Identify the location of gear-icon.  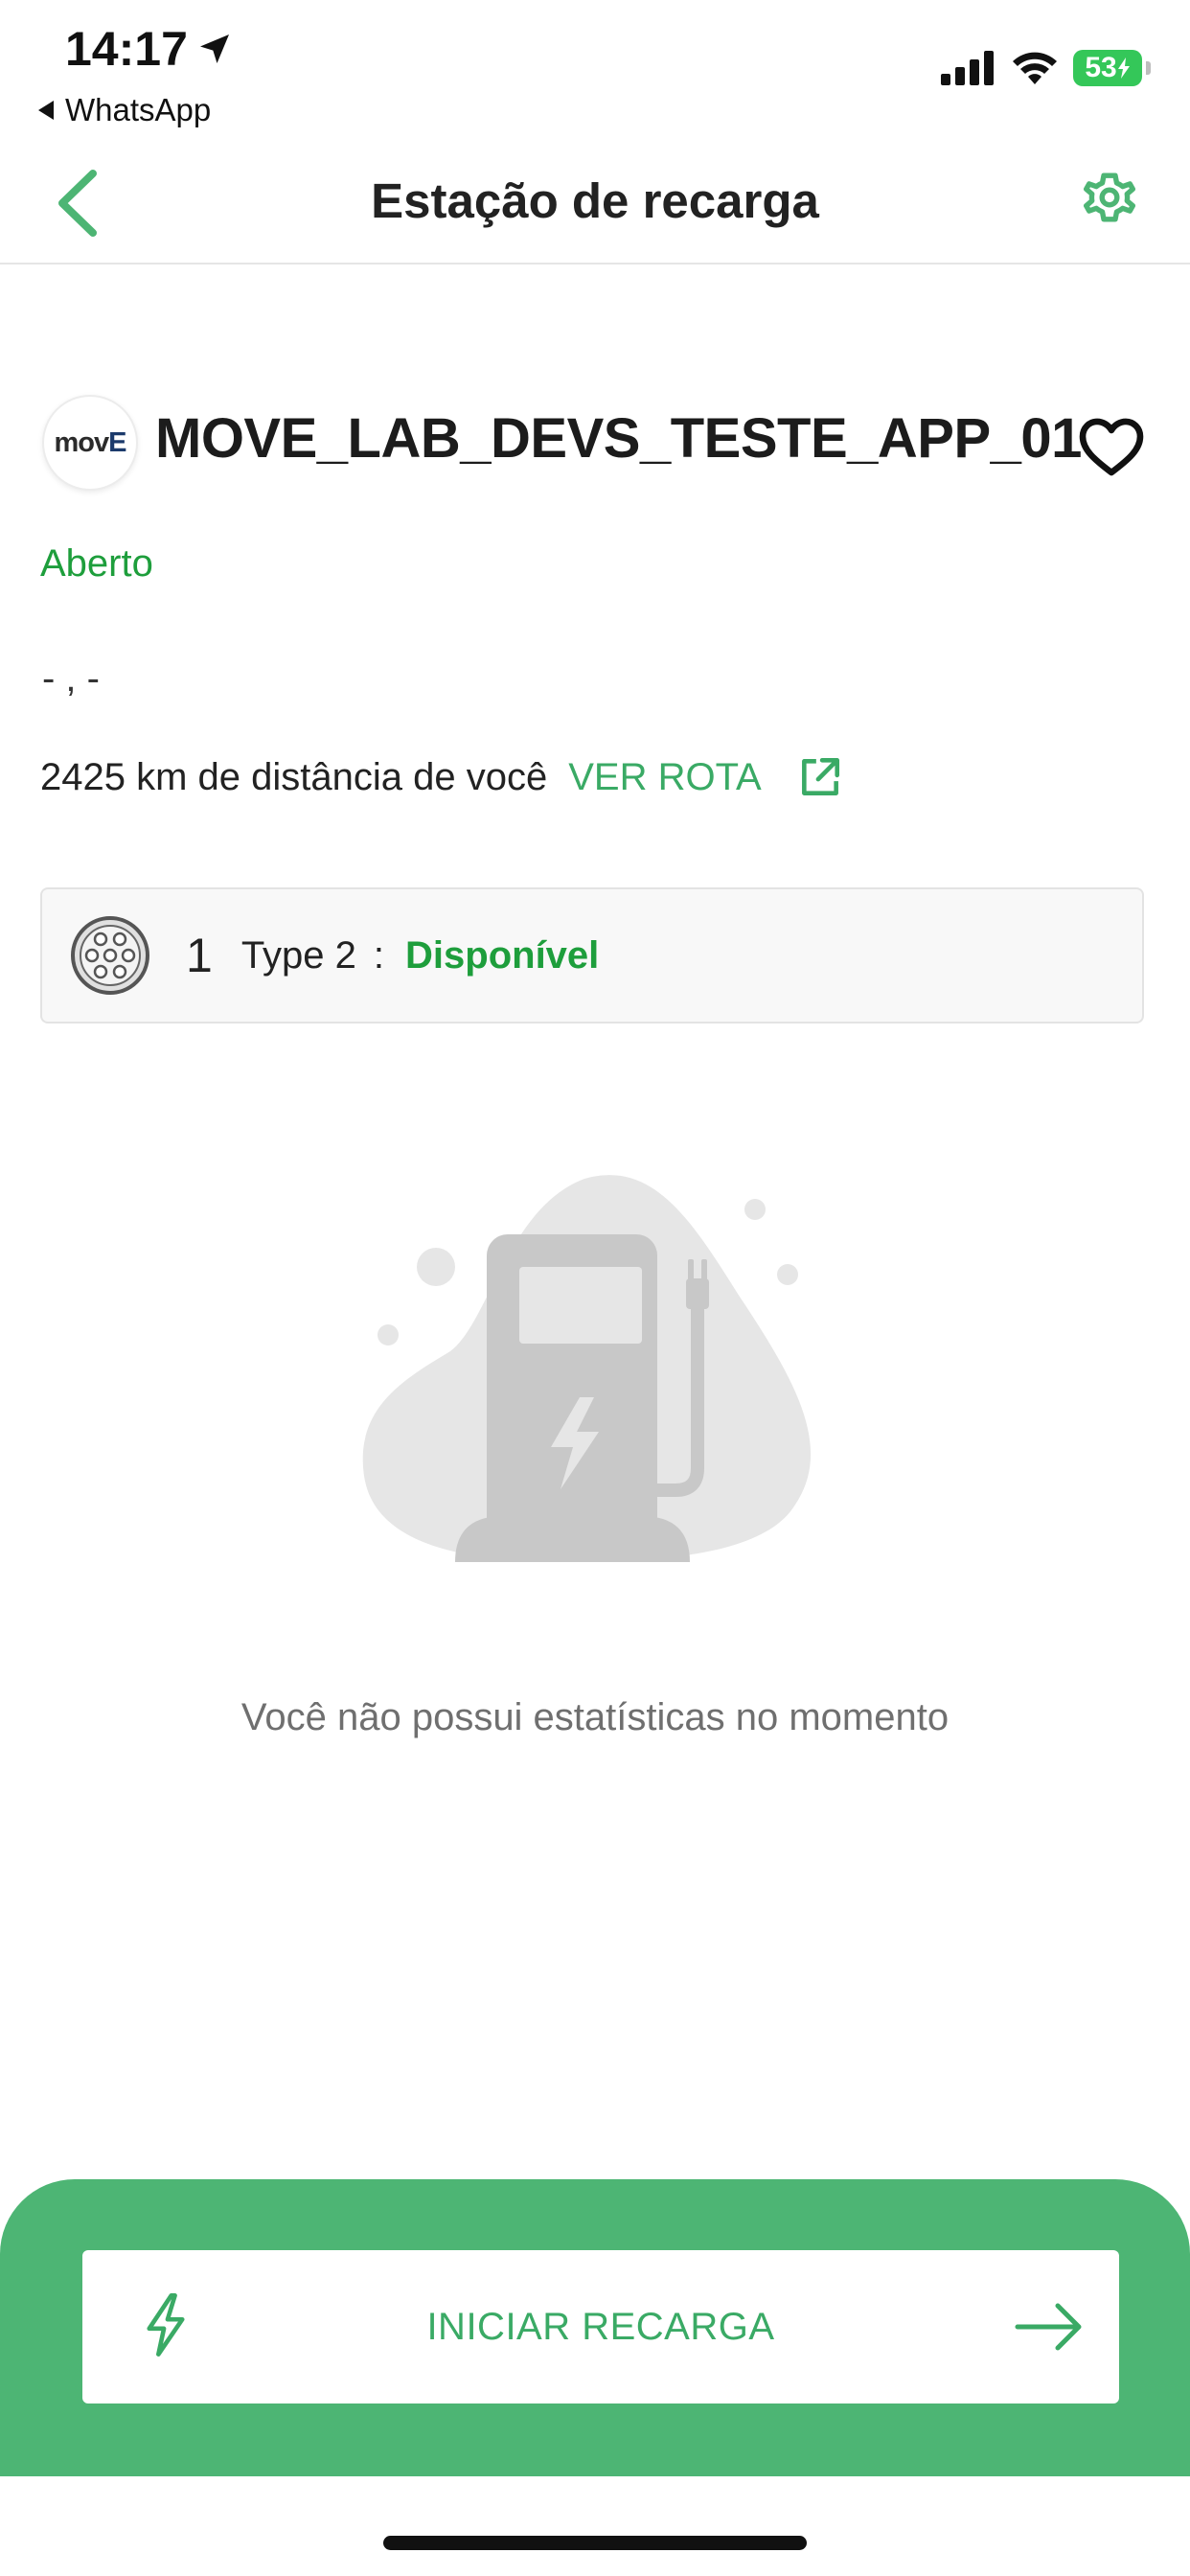
(1109, 197).